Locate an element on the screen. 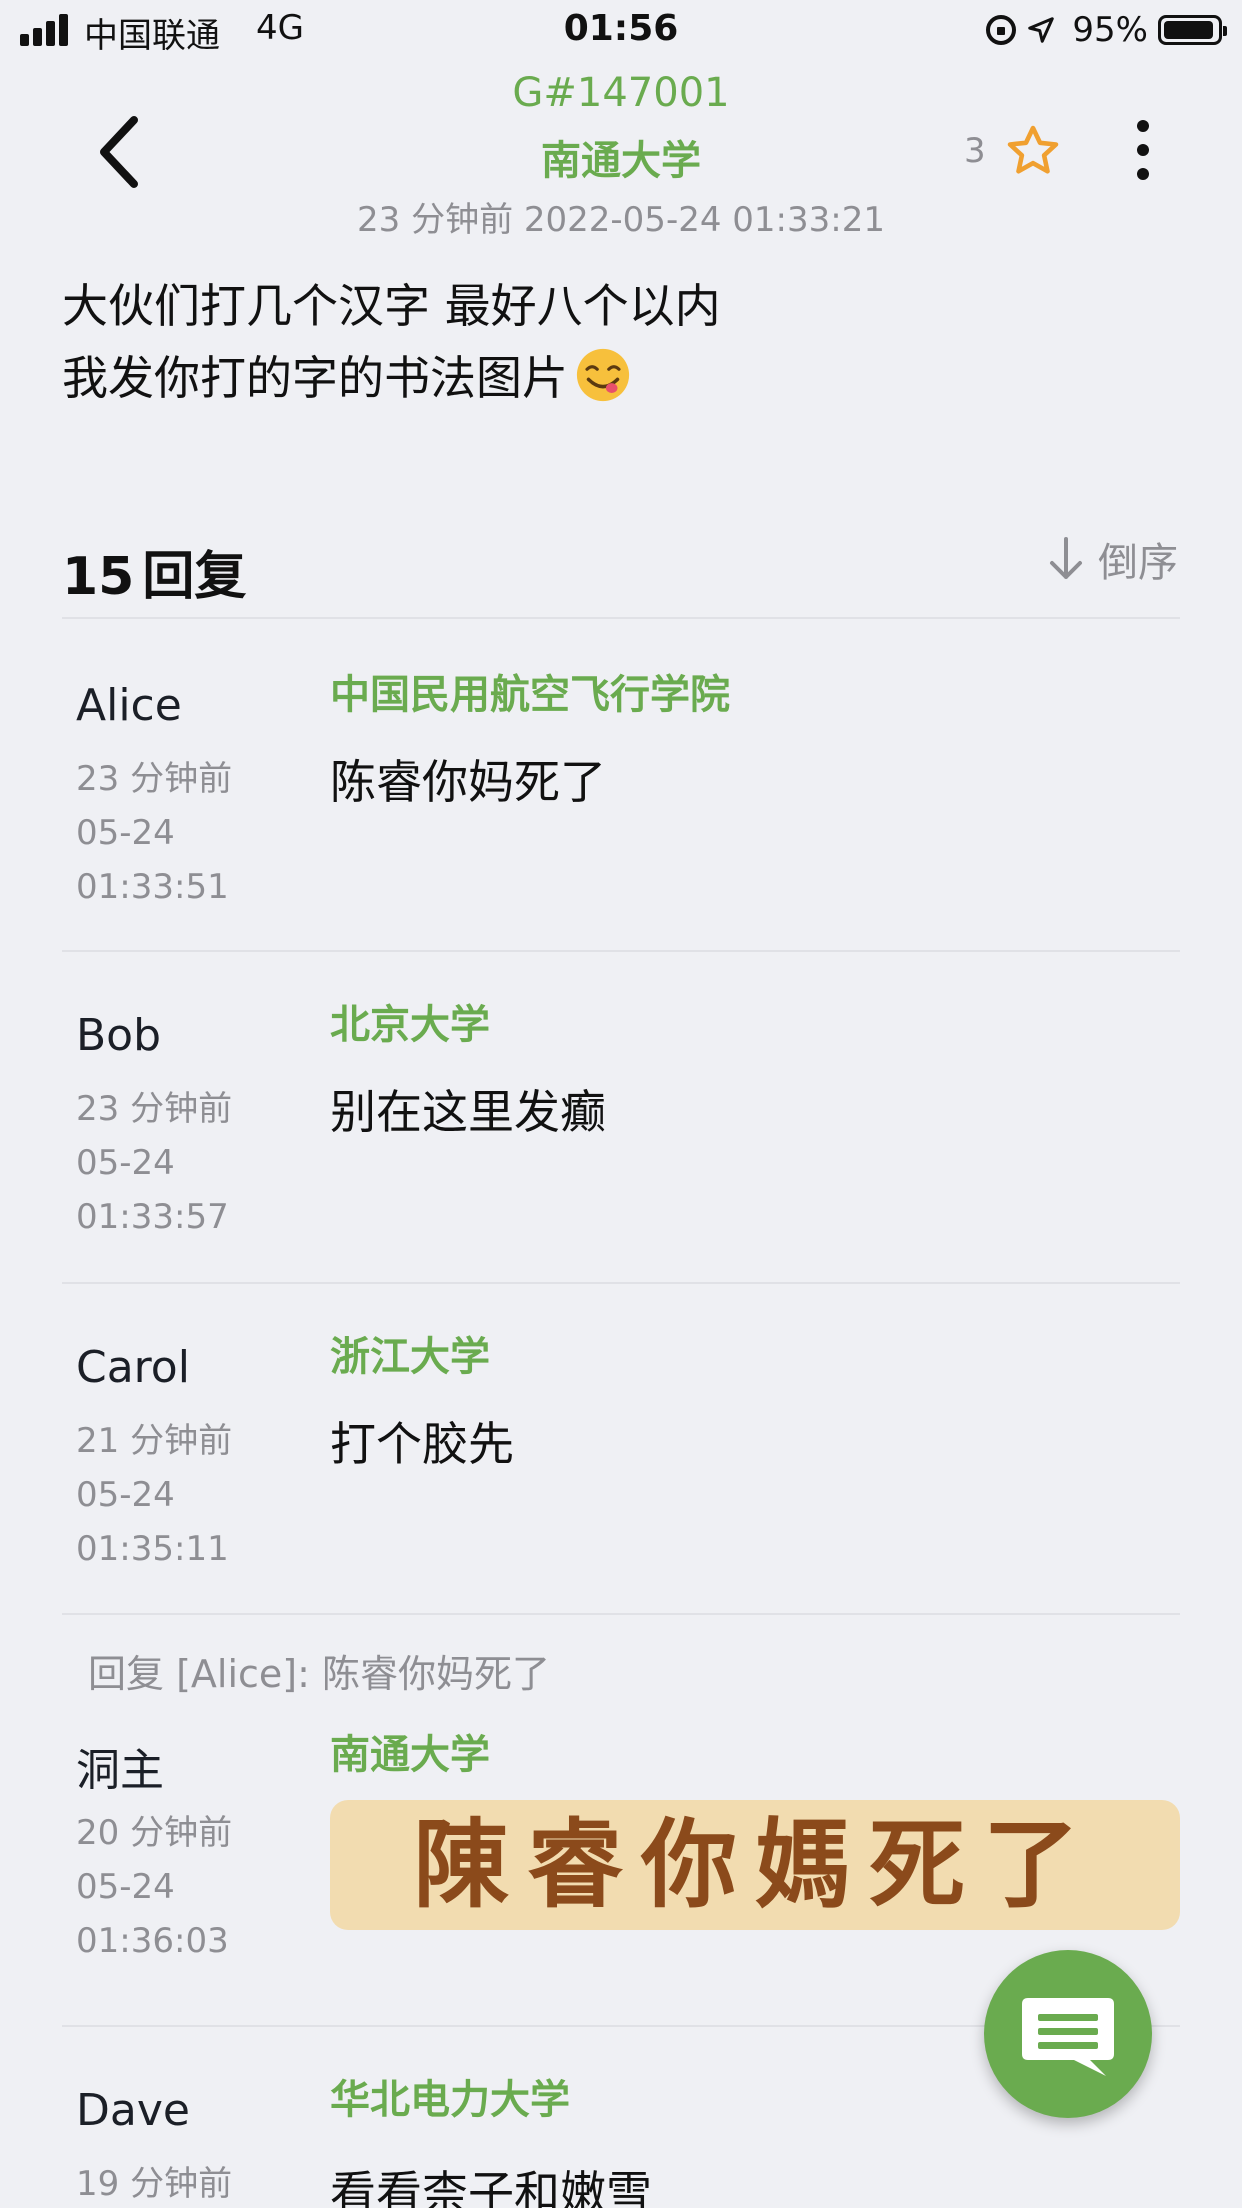 The image size is (1242, 2208). status-right: 95% is located at coordinates (1106, 30).